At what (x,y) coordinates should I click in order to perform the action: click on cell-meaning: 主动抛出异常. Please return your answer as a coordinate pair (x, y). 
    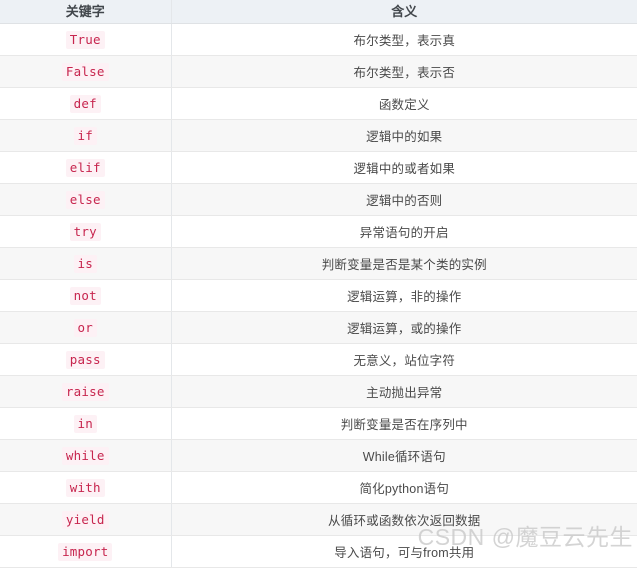
    Looking at the image, I should click on (404, 391).